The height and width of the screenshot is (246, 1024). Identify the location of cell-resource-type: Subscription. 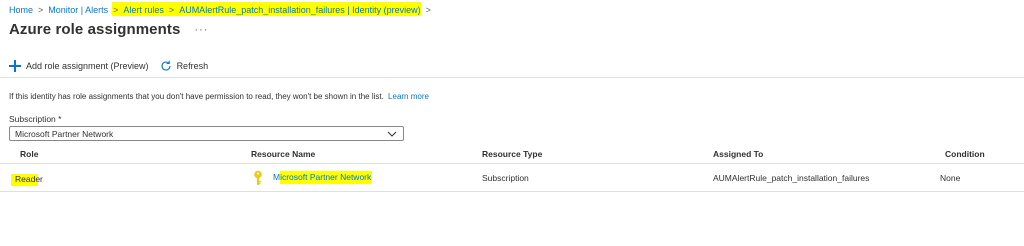
(505, 178).